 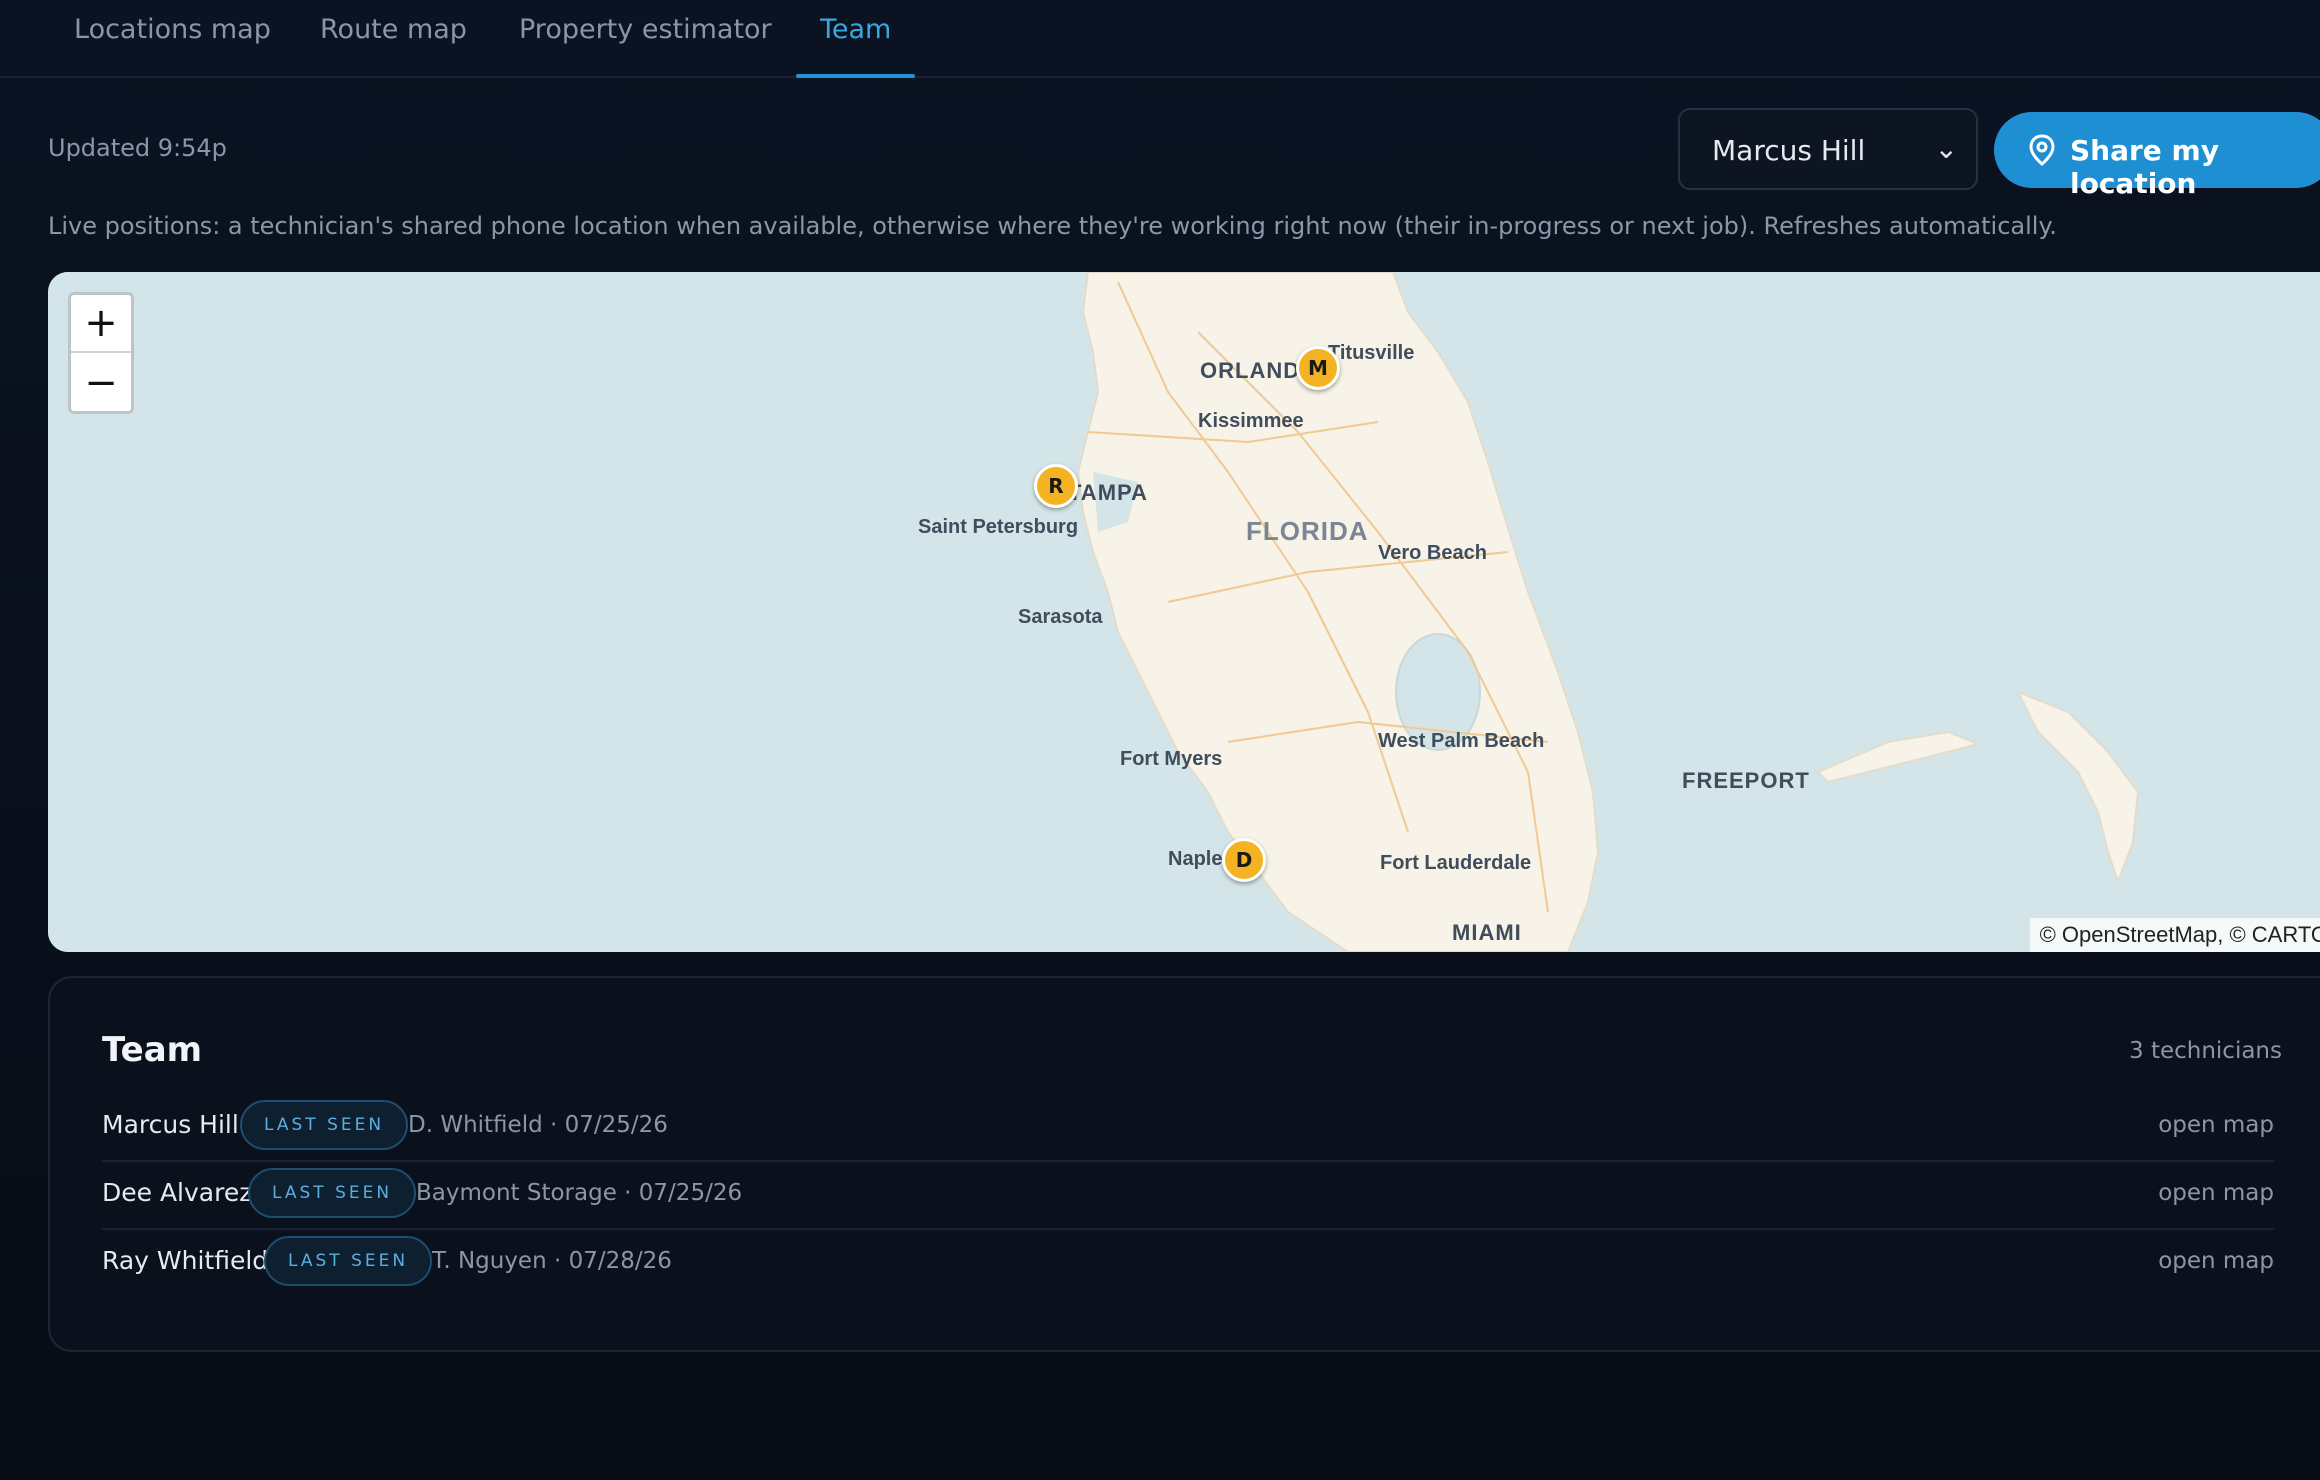 What do you see at coordinates (152, 1050) in the screenshot?
I see `team-title: Team` at bounding box center [152, 1050].